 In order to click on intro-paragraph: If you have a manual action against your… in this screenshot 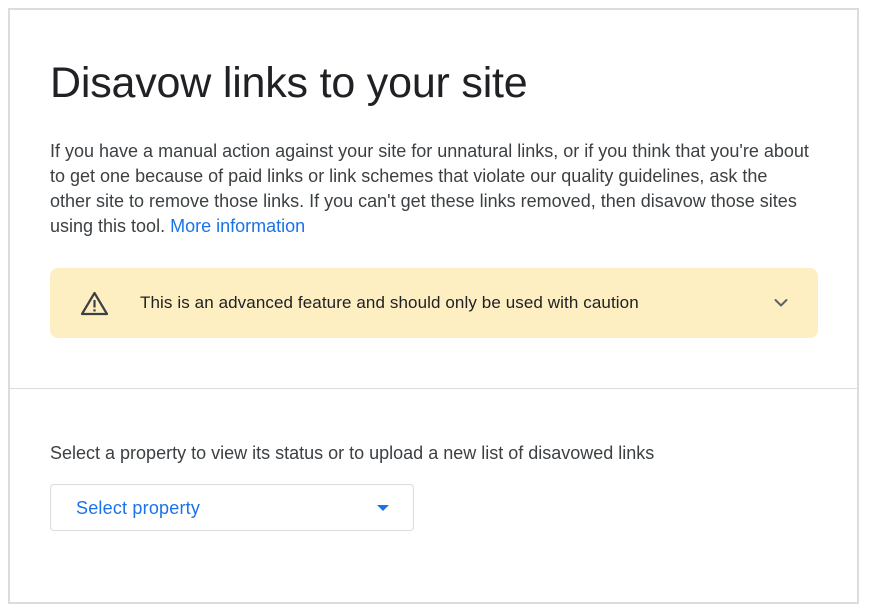, I will do `click(430, 189)`.